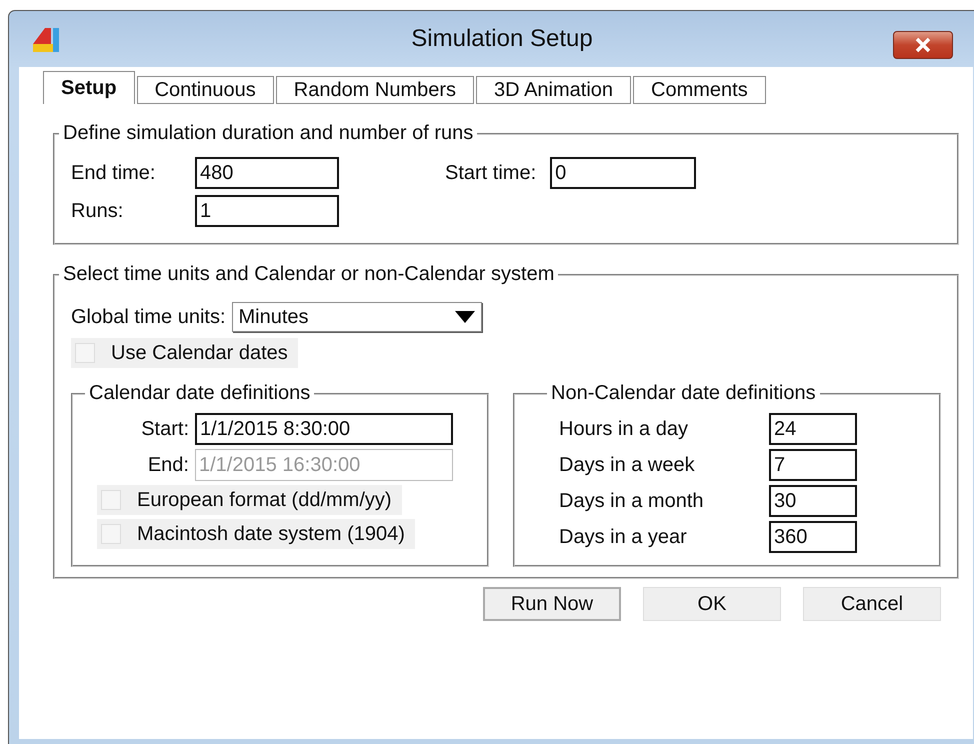 Image resolution: width=974 pixels, height=744 pixels. I want to click on field-label: Hours in a day, so click(624, 429).